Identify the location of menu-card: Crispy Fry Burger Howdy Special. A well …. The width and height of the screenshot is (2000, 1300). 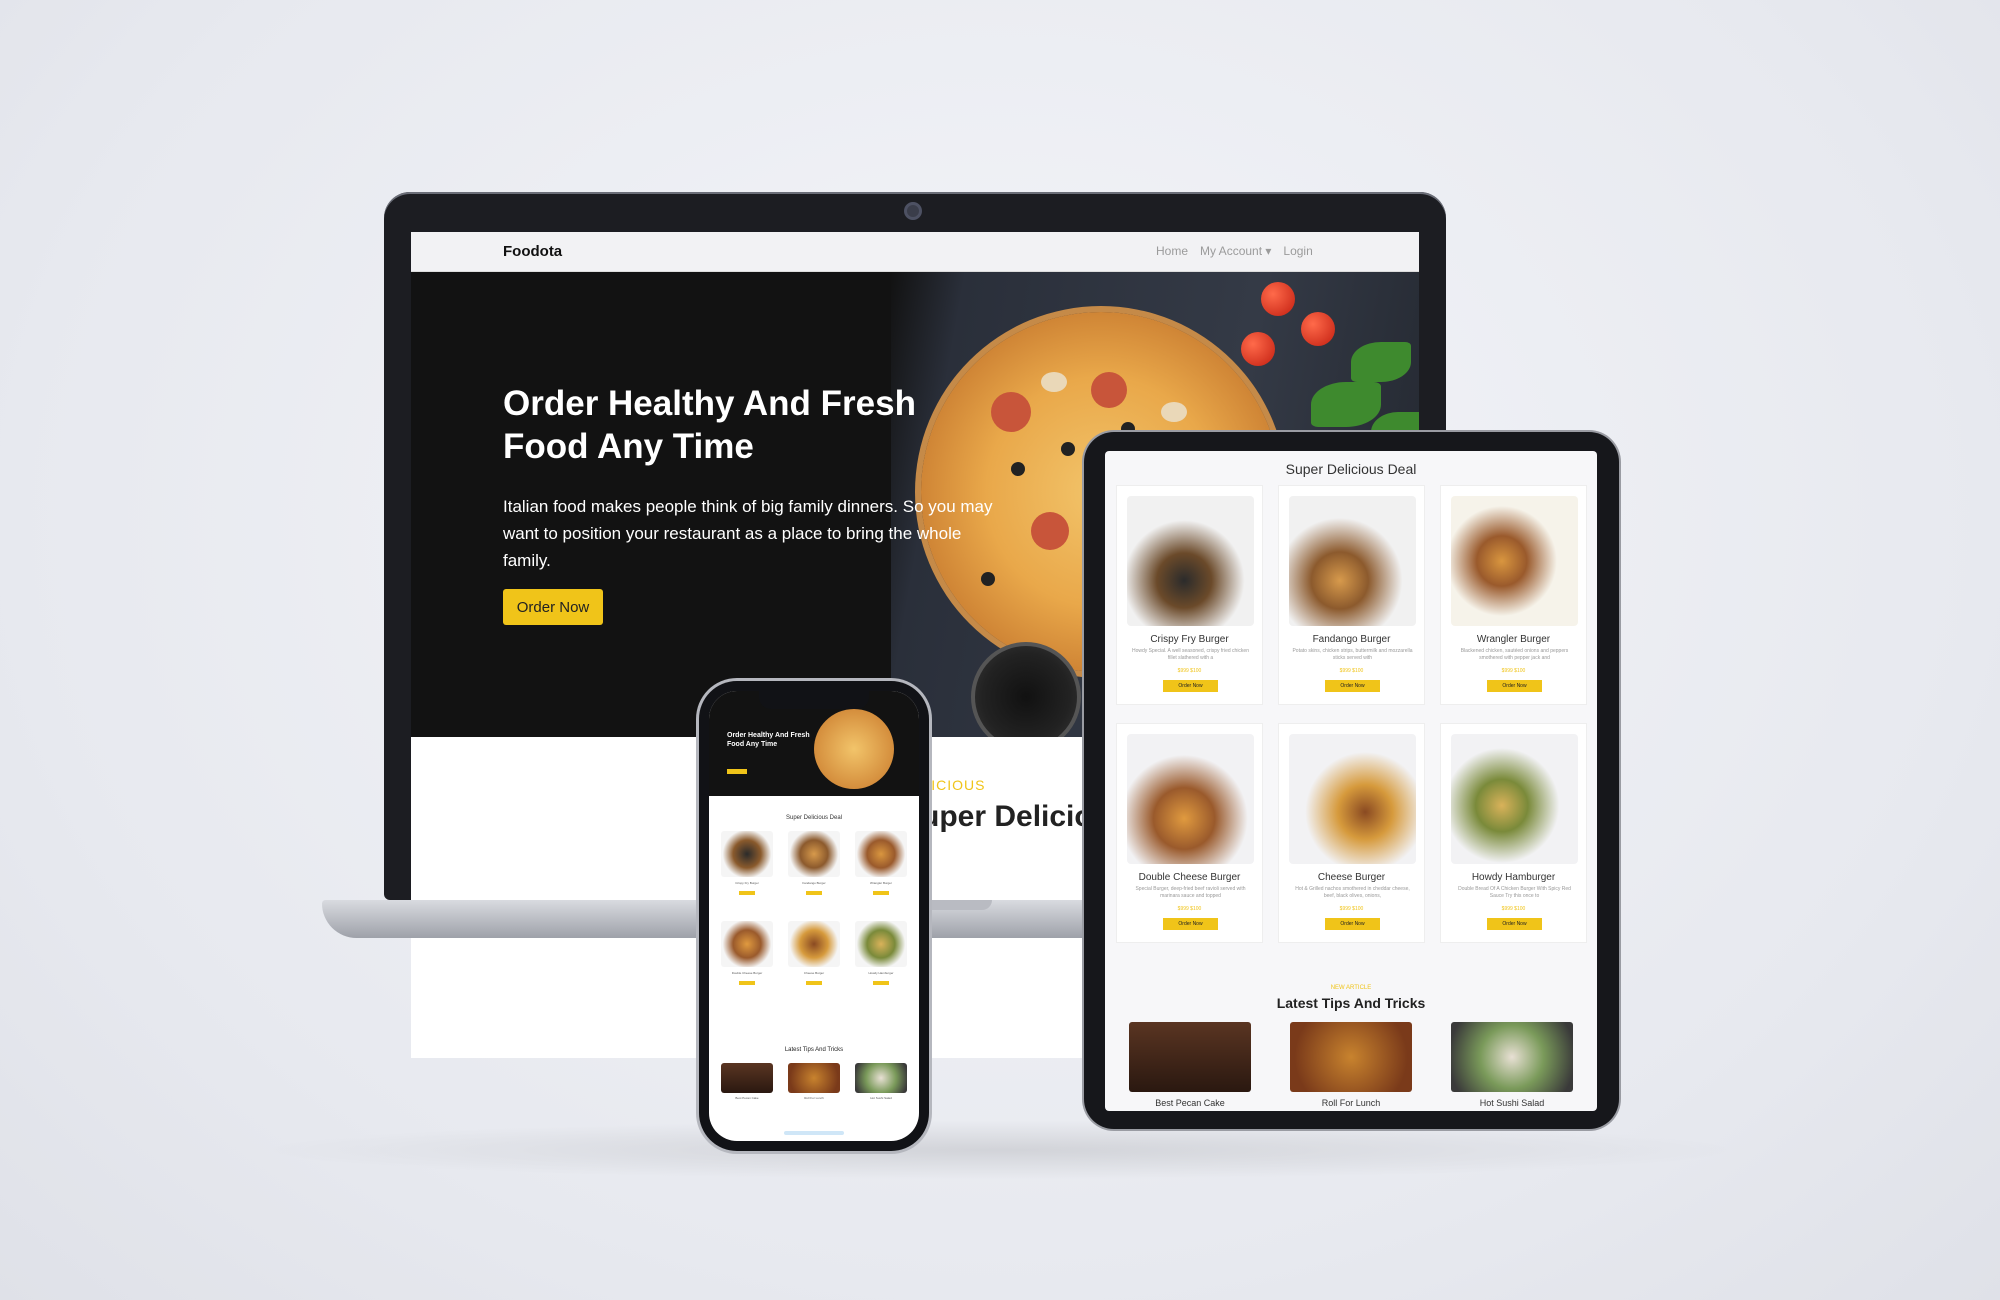
(1189, 595).